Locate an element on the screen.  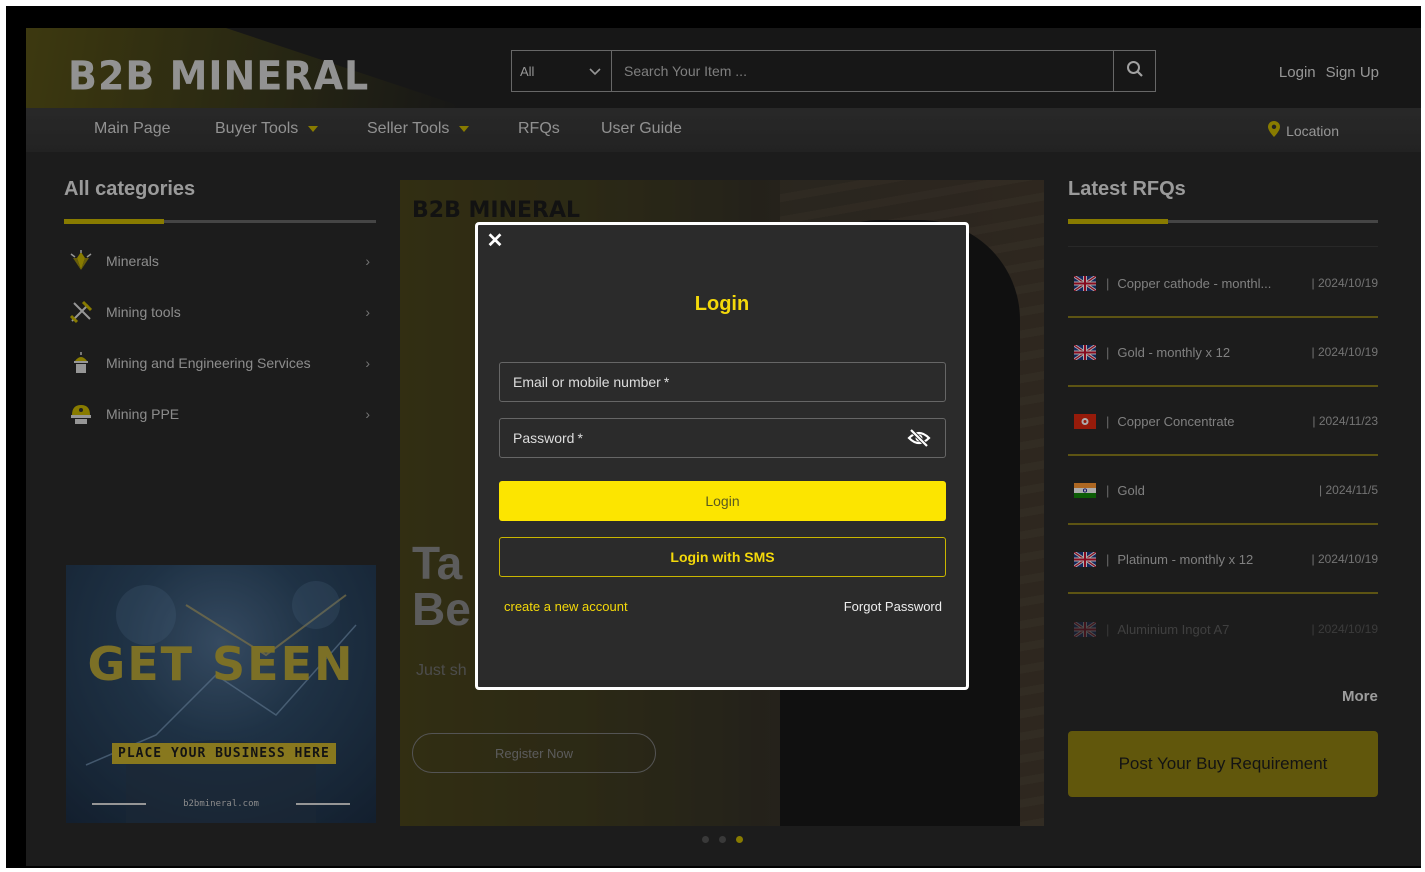
login-with-sms-button: Login with SMS is located at coordinates (722, 557).